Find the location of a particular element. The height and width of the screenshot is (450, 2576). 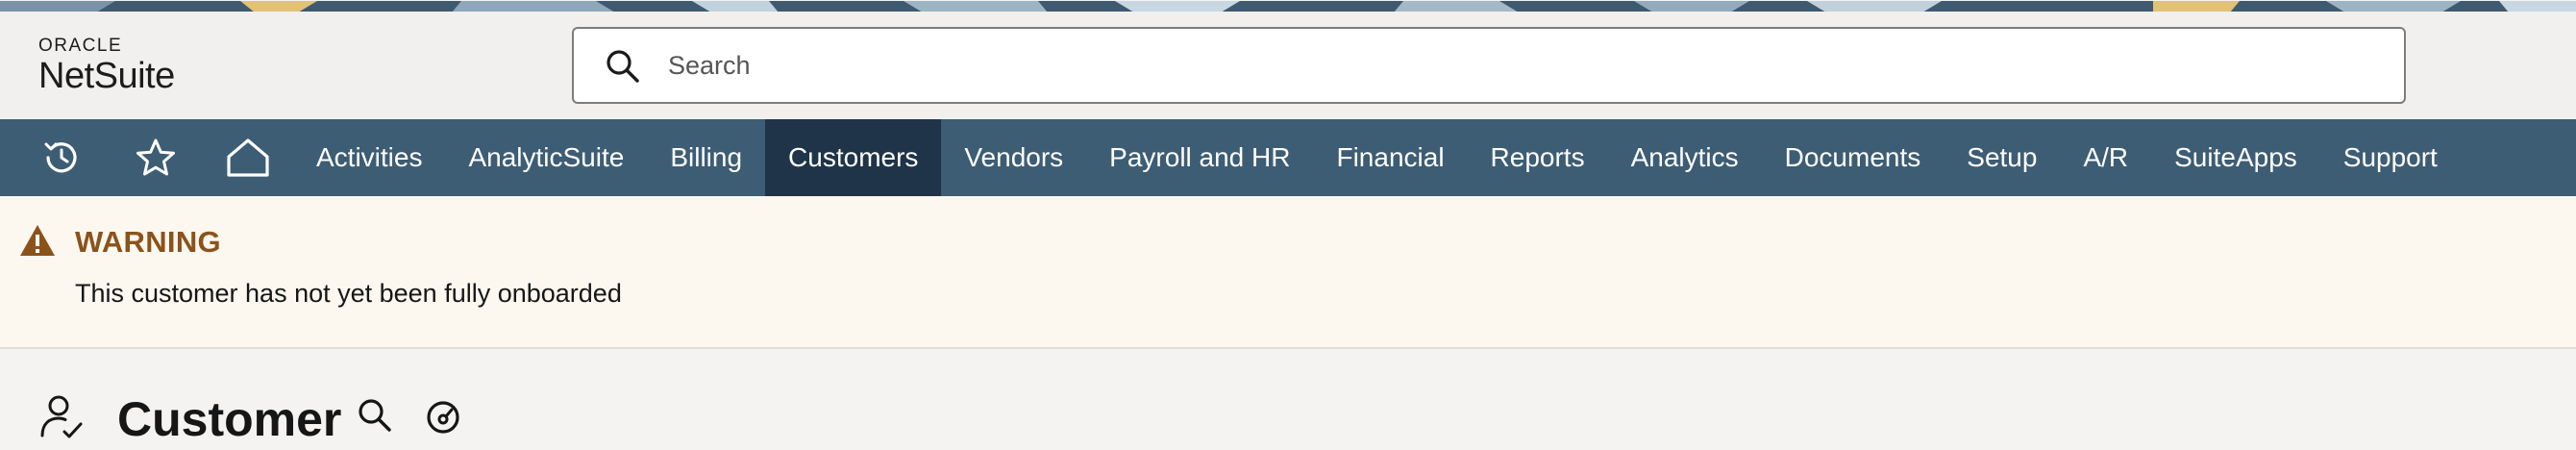

star-icon is located at coordinates (156, 157).